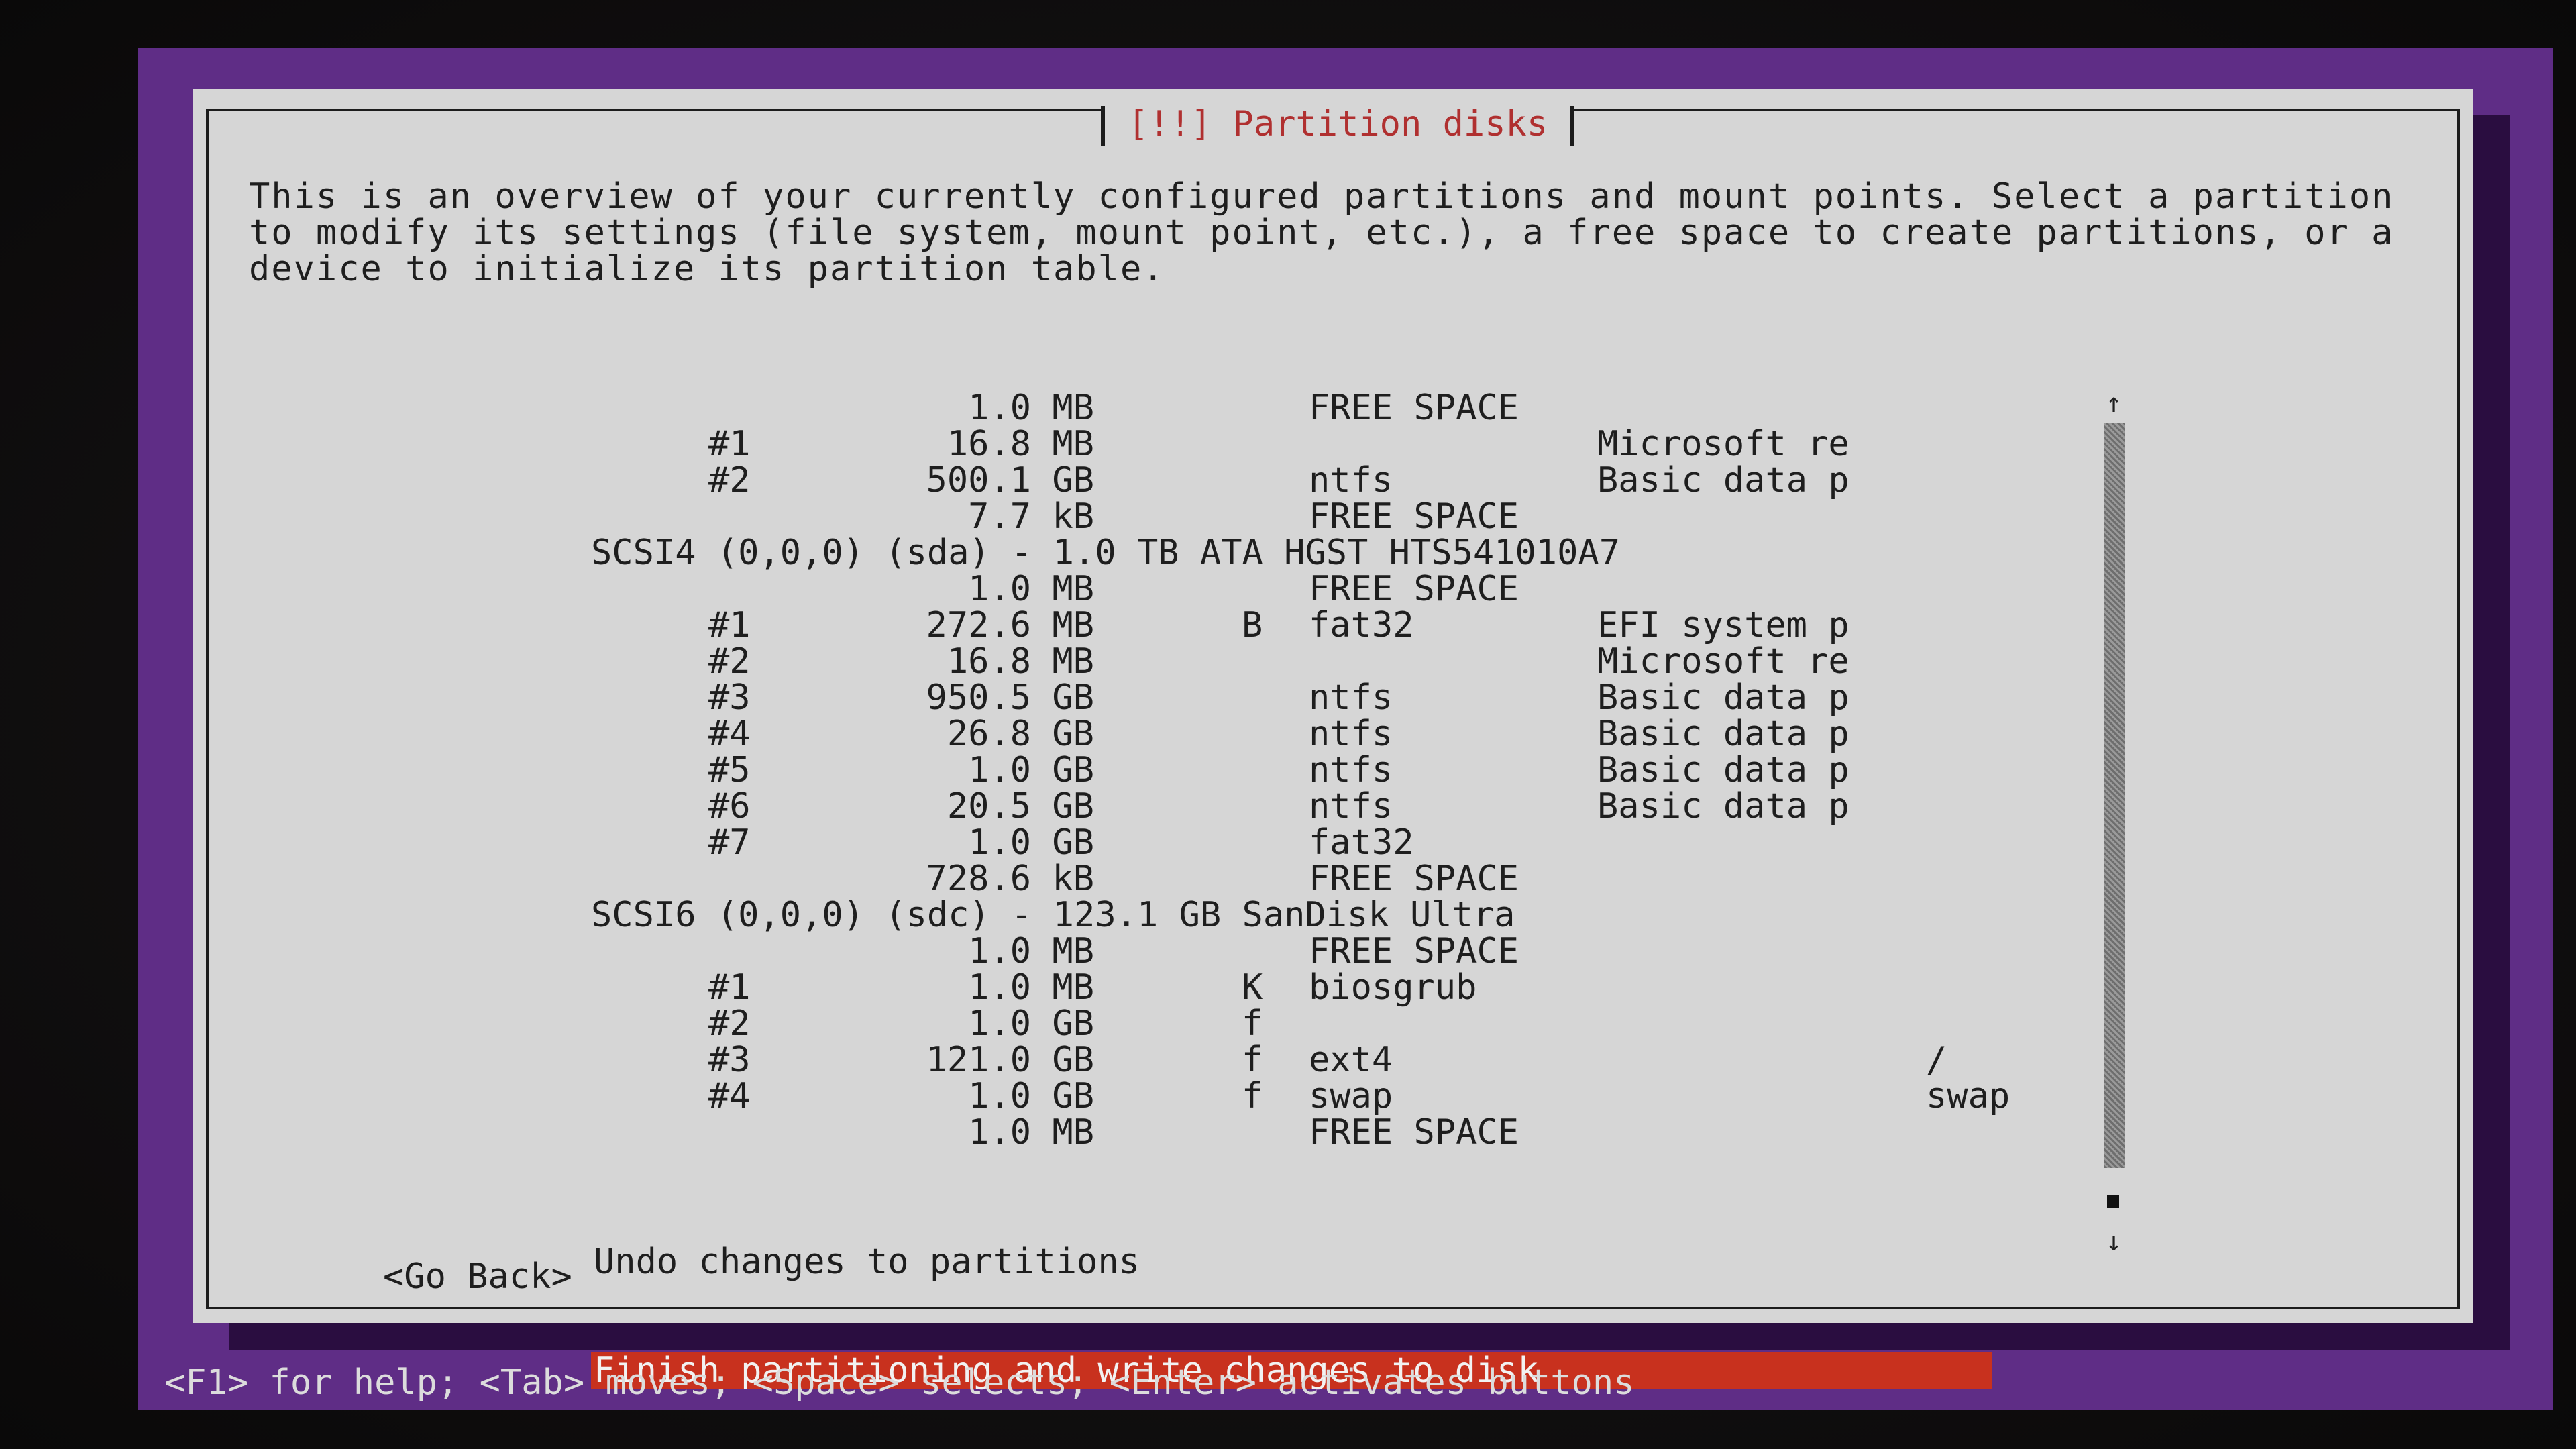  I want to click on partition-size: 272.6 MB, so click(1010, 625).